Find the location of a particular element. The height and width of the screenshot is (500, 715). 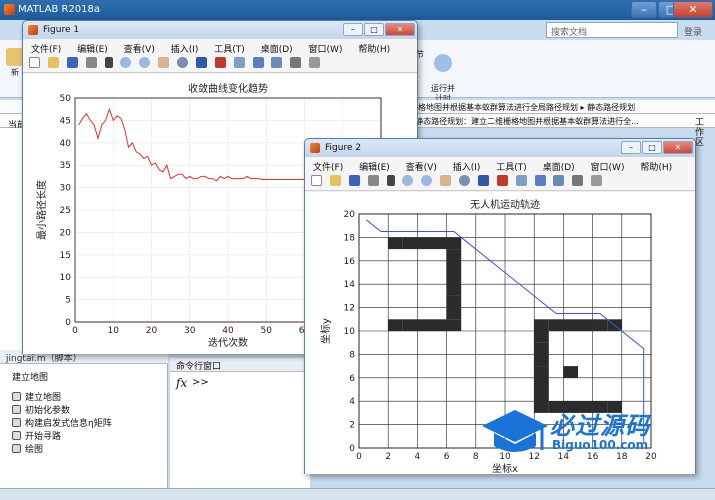

x-tick-label: 0 is located at coordinates (359, 457).